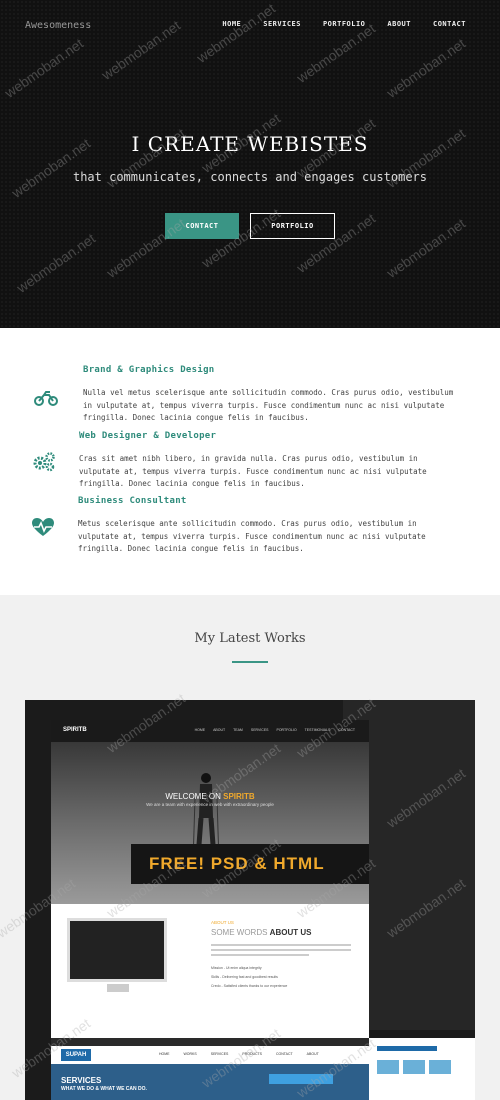  What do you see at coordinates (237, 863) in the screenshot?
I see `free-banner: FREE! PSD & HTML` at bounding box center [237, 863].